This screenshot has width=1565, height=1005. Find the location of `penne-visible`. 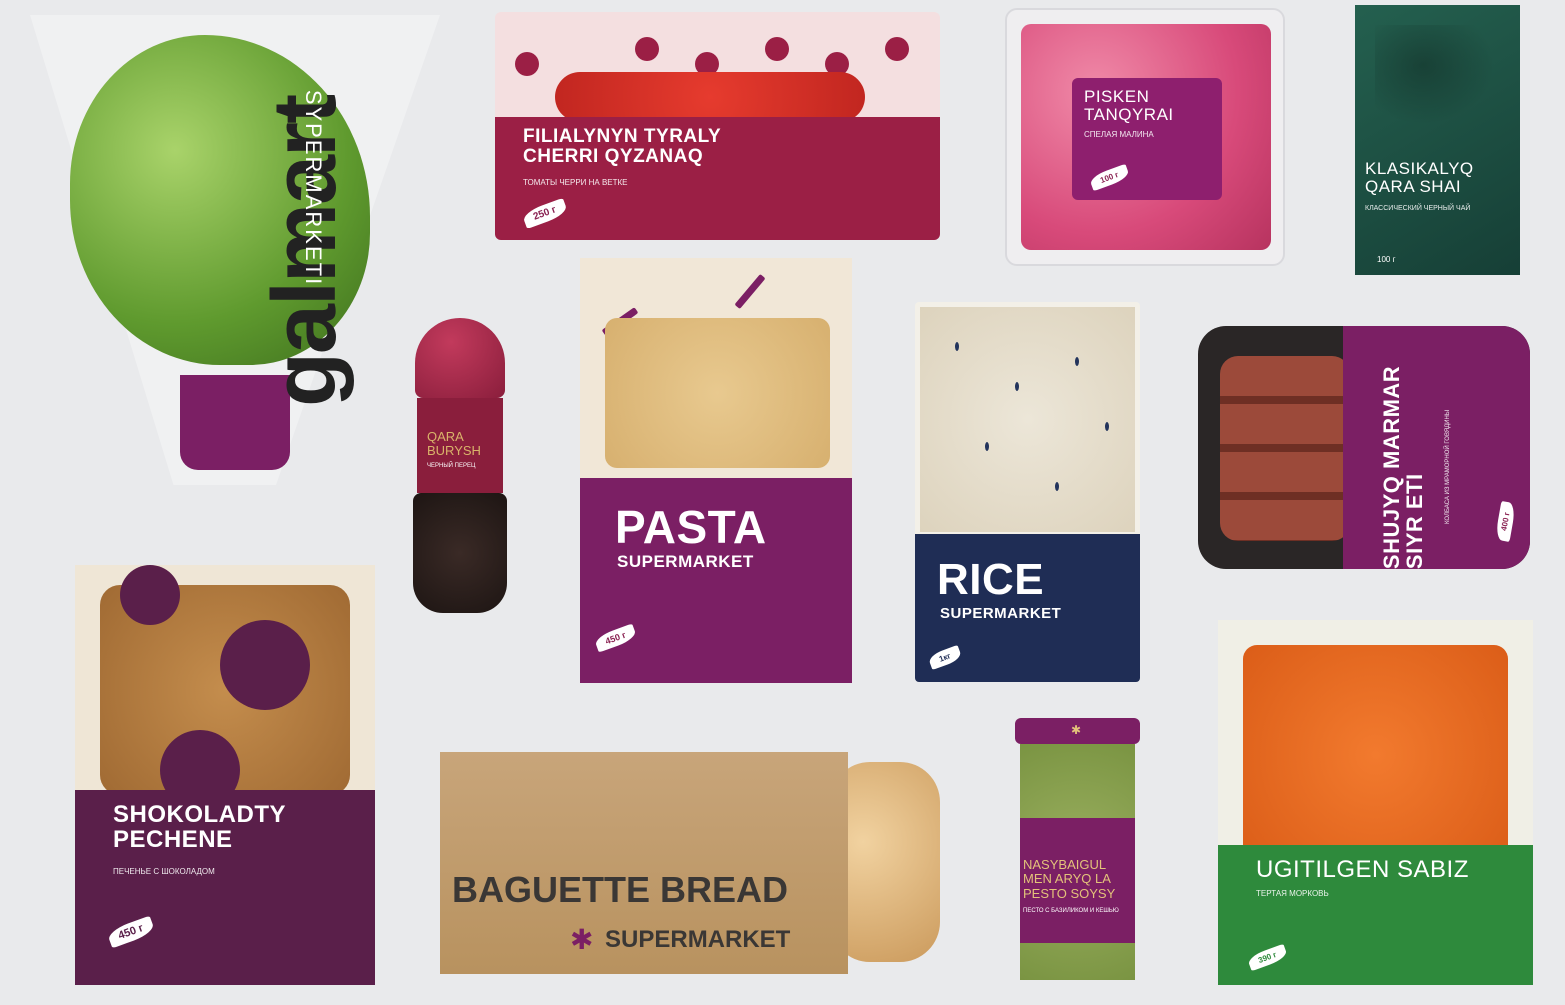

penne-visible is located at coordinates (717, 393).